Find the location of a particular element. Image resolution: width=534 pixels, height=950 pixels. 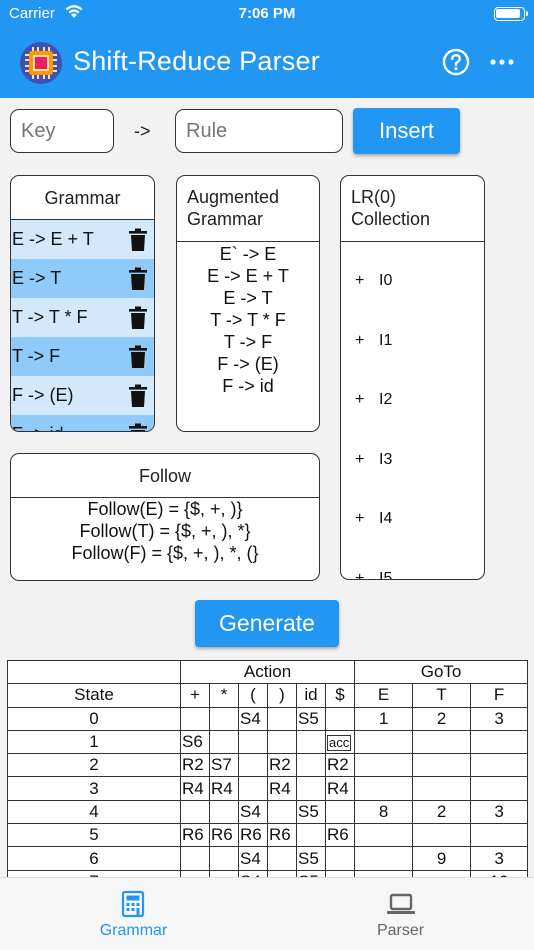

generate-button: Generate is located at coordinates (267, 623).